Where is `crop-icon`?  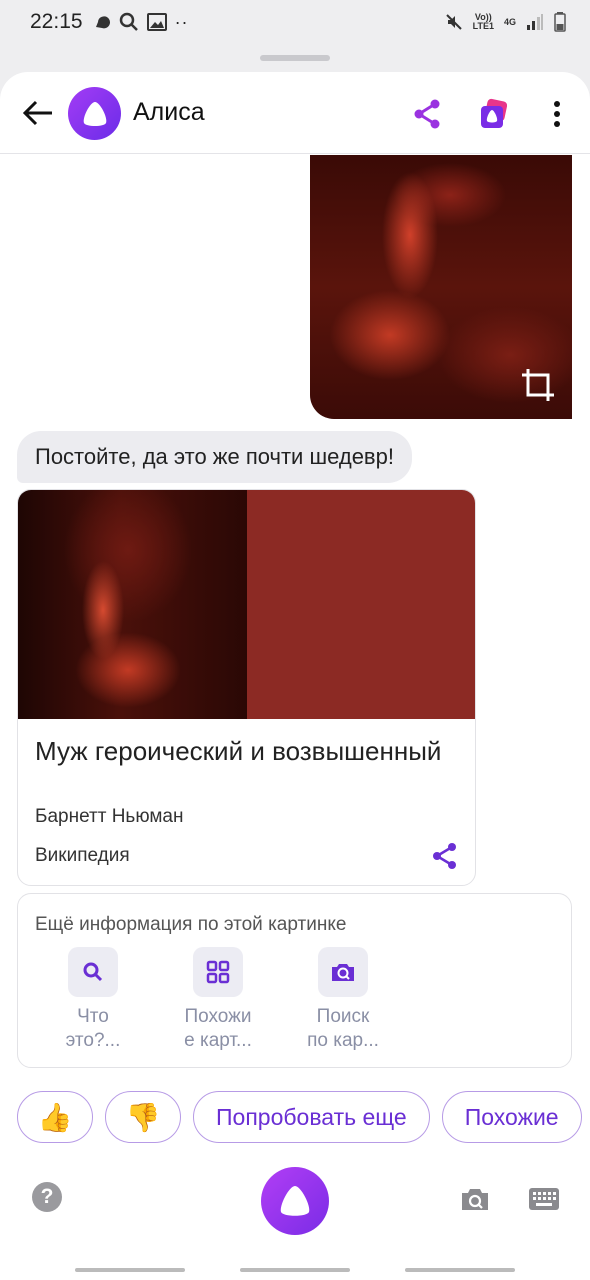
crop-icon is located at coordinates (538, 385).